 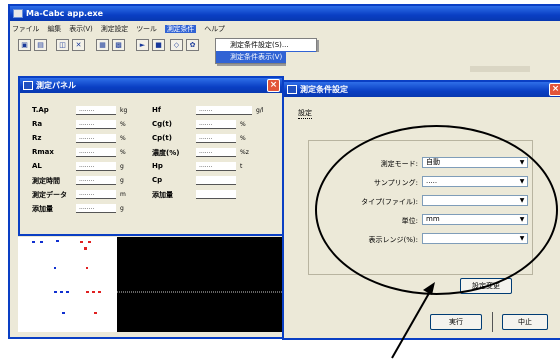 What do you see at coordinates (43, 152) in the screenshot?
I see `field-label-rmax: Rmax` at bounding box center [43, 152].